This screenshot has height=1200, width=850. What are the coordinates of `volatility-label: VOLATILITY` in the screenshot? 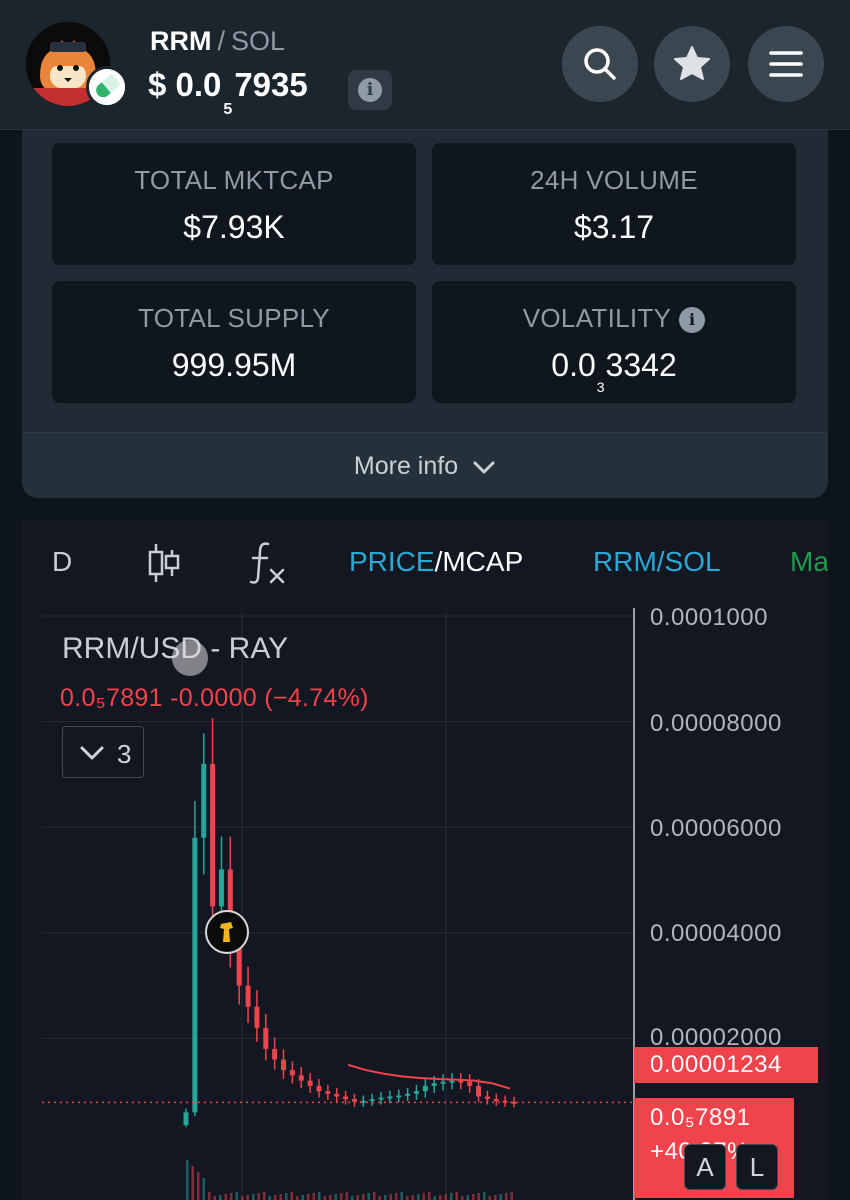 It's located at (597, 318).